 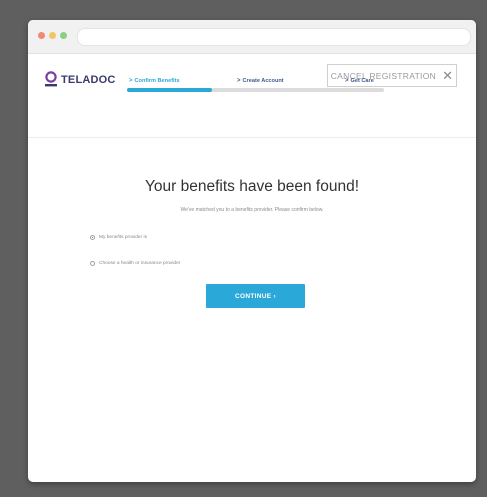 What do you see at coordinates (154, 81) in the screenshot?
I see `step-confirm-benefits: > Confirm Benefits` at bounding box center [154, 81].